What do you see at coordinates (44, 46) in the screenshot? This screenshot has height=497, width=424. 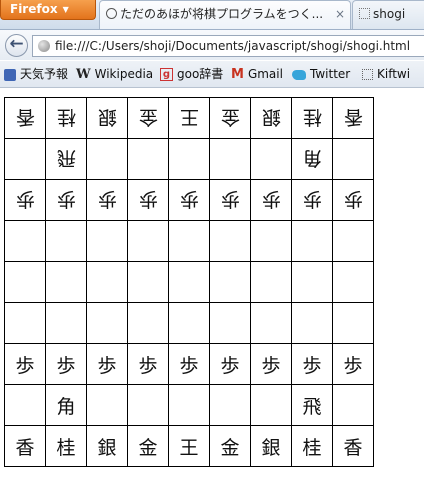 I see `globe-icon` at bounding box center [44, 46].